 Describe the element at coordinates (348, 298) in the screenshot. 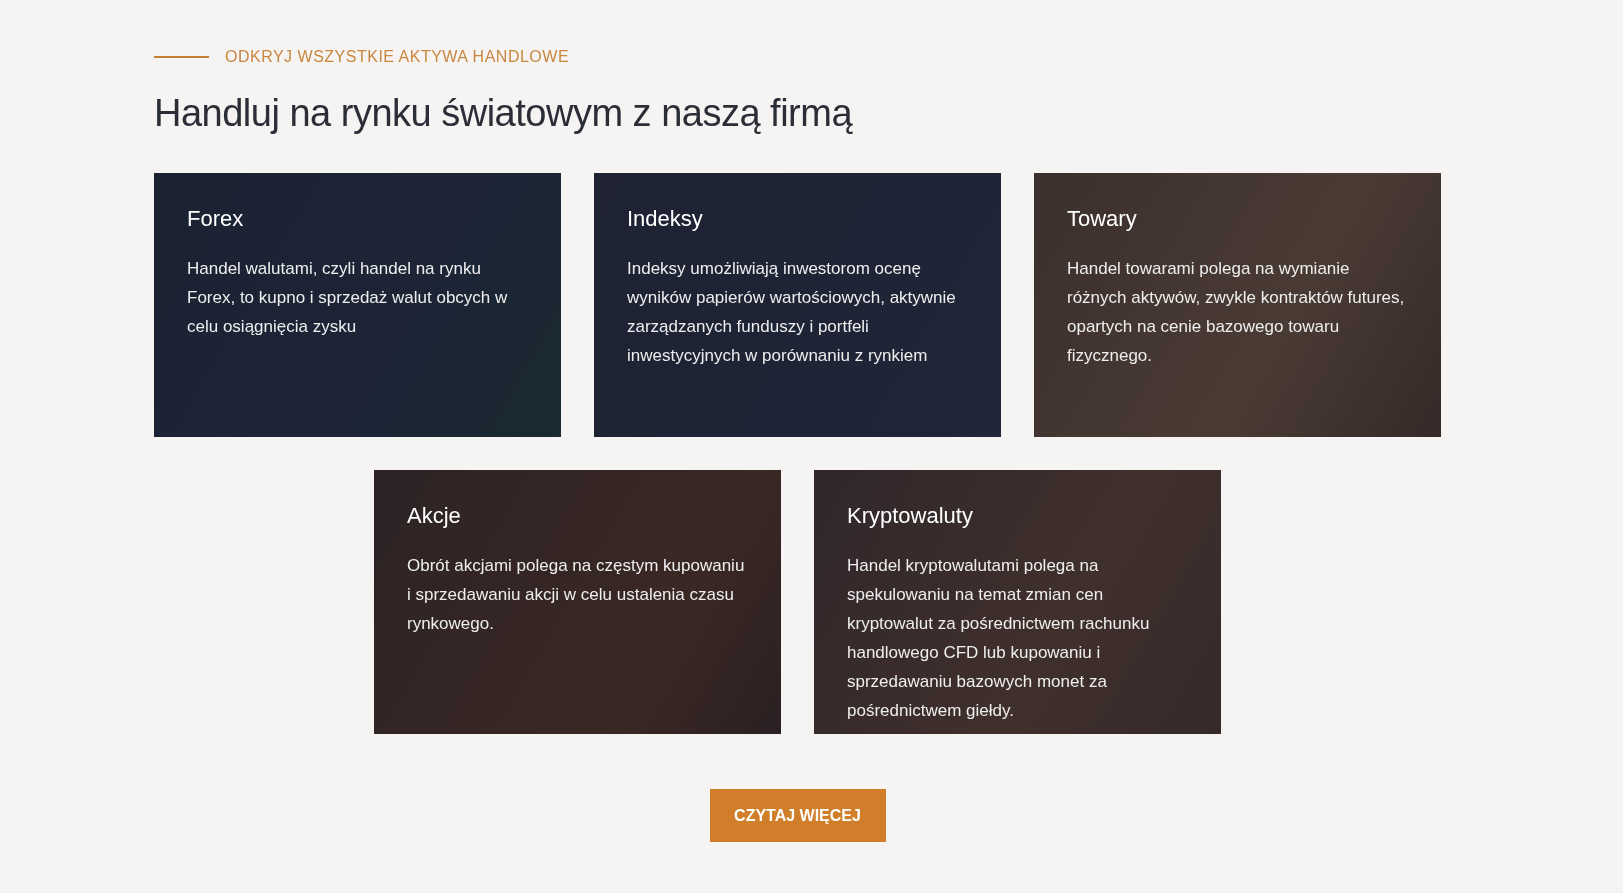

I see `card-description: Handel walutami, czyli handel na rynku Forex, to kupno i sprzedaż walut obcych w celu osiągnięcia zysku` at that location.